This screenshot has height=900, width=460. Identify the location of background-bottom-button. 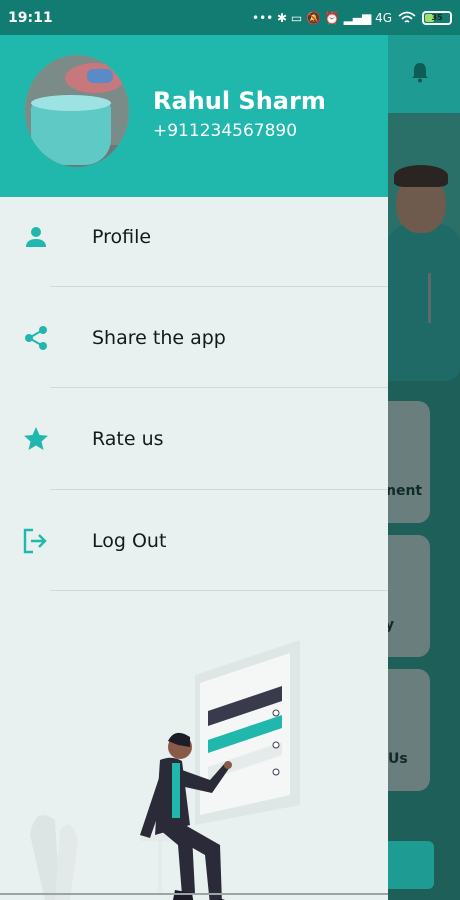
(411, 865).